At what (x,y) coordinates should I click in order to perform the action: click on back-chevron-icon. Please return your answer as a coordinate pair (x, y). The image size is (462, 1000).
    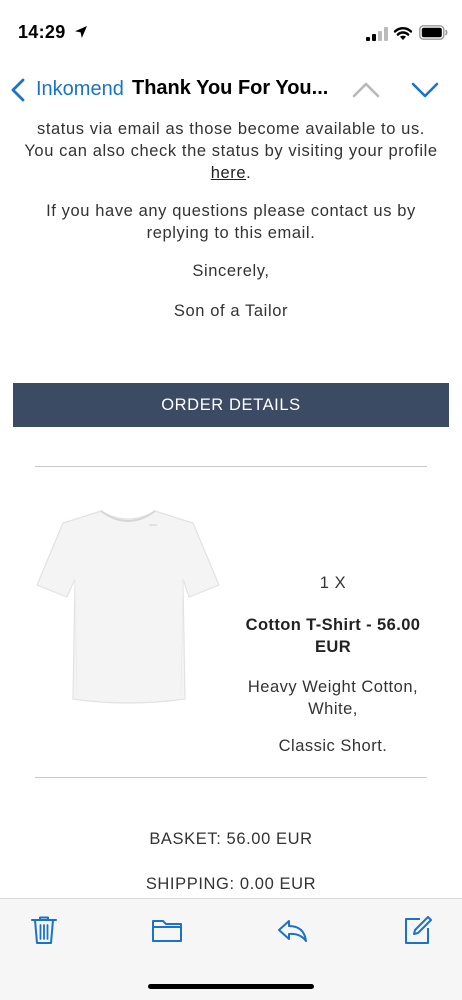
    Looking at the image, I should click on (18, 90).